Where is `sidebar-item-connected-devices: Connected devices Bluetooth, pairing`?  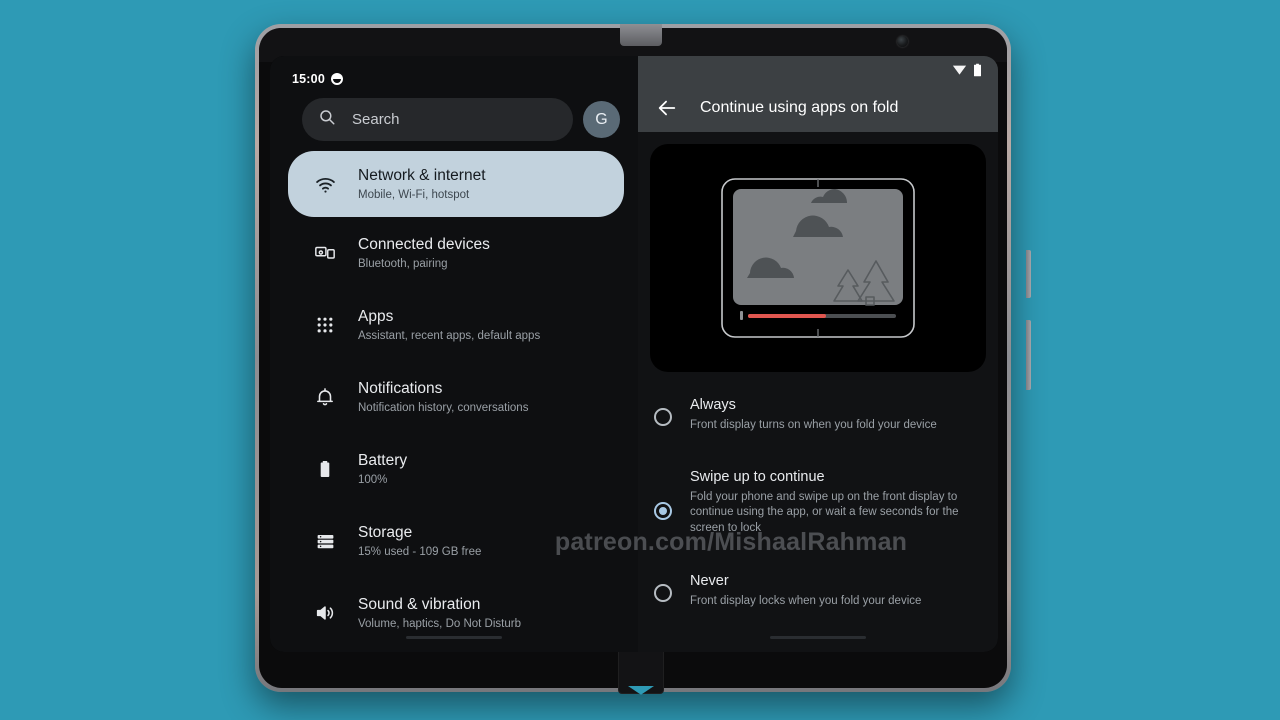 sidebar-item-connected-devices: Connected devices Bluetooth, pairing is located at coordinates (456, 253).